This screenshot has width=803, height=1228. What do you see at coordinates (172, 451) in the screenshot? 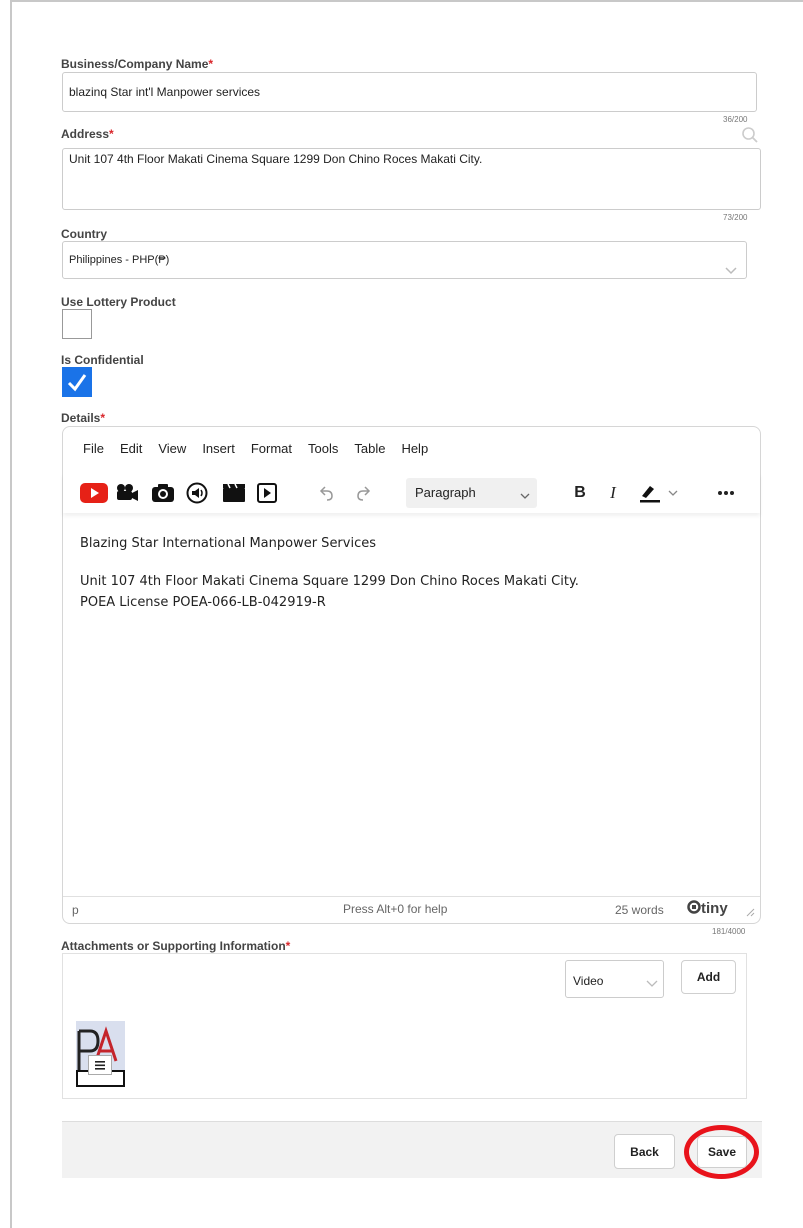
I see `menu-view: View` at bounding box center [172, 451].